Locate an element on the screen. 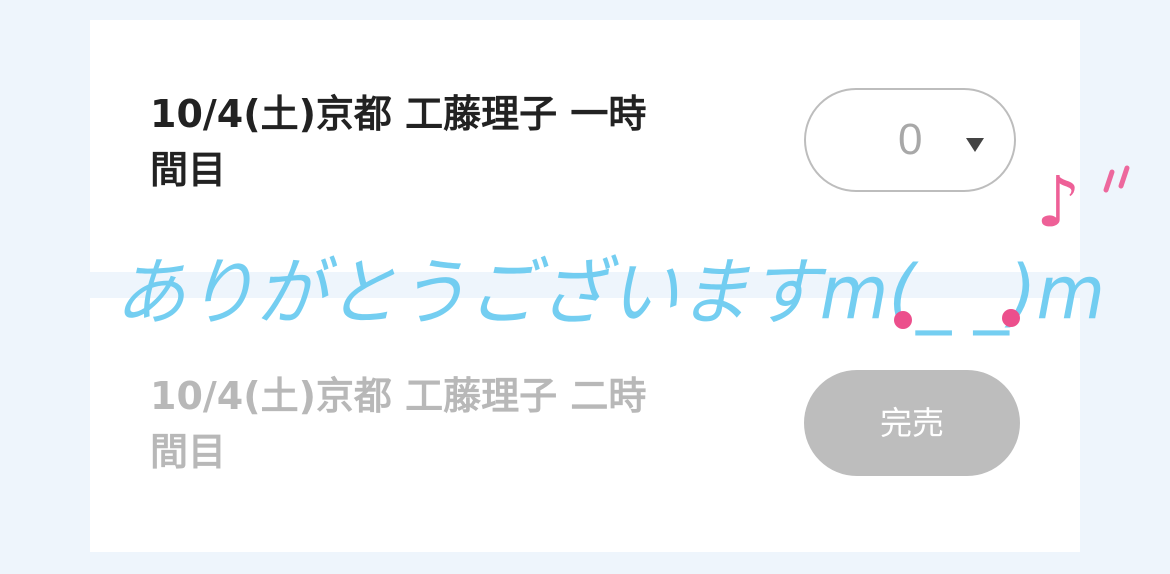  caret-down-icon is located at coordinates (975, 145).